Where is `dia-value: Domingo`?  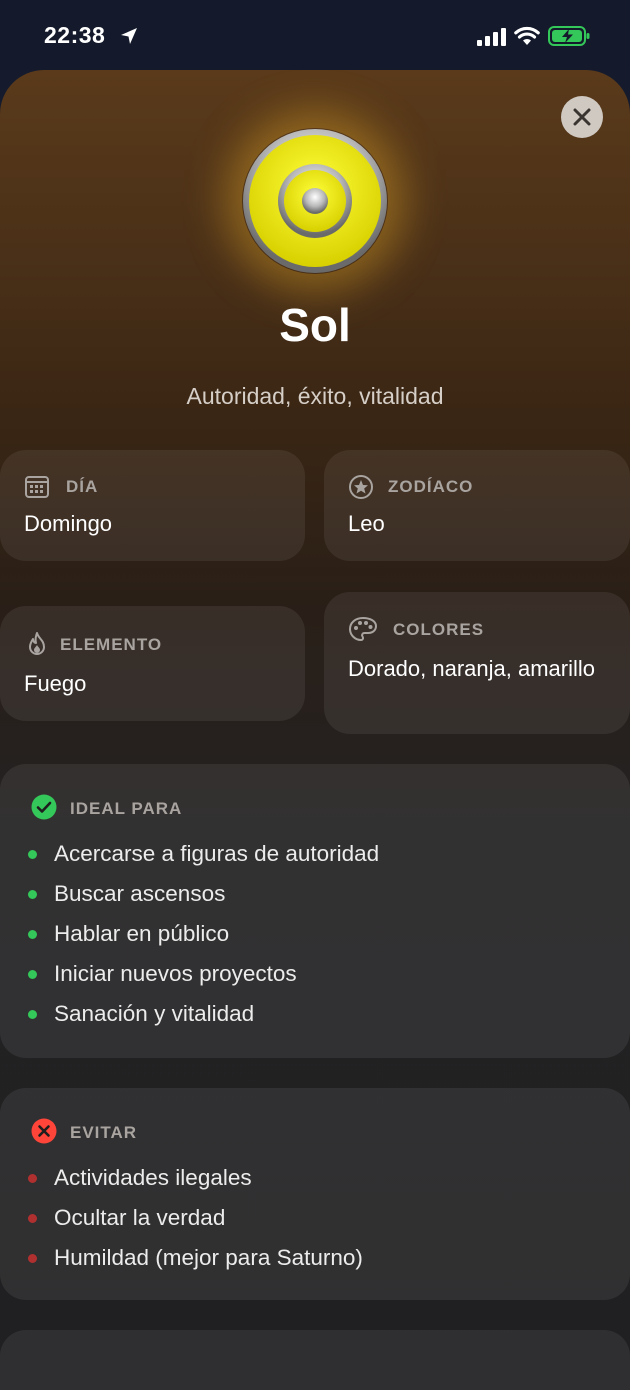 dia-value: Domingo is located at coordinates (68, 523).